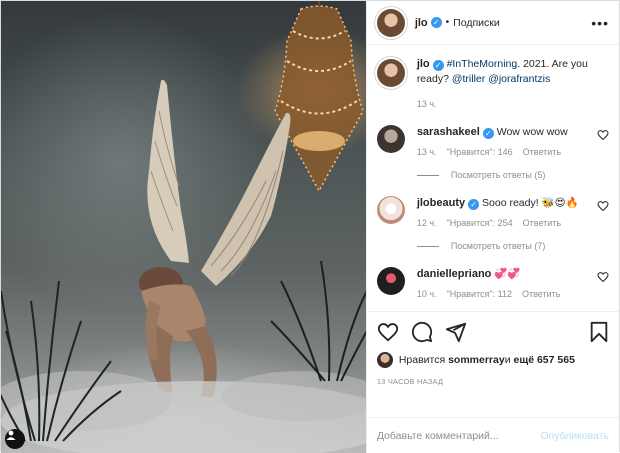 The height and width of the screenshot is (453, 620). What do you see at coordinates (493, 381) in the screenshot?
I see `post-timestamp: 13 ЧАСОВ НАЗАД` at bounding box center [493, 381].